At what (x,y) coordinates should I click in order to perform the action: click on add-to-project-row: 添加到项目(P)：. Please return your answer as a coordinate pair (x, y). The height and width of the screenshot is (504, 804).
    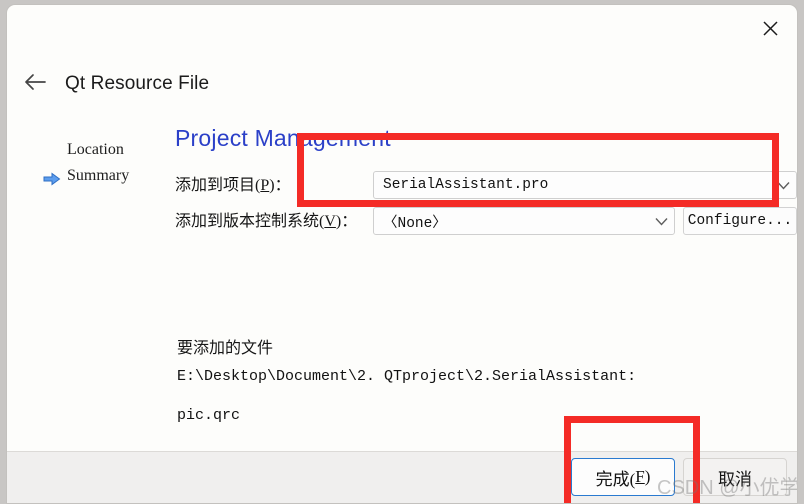
    Looking at the image, I should click on (233, 183).